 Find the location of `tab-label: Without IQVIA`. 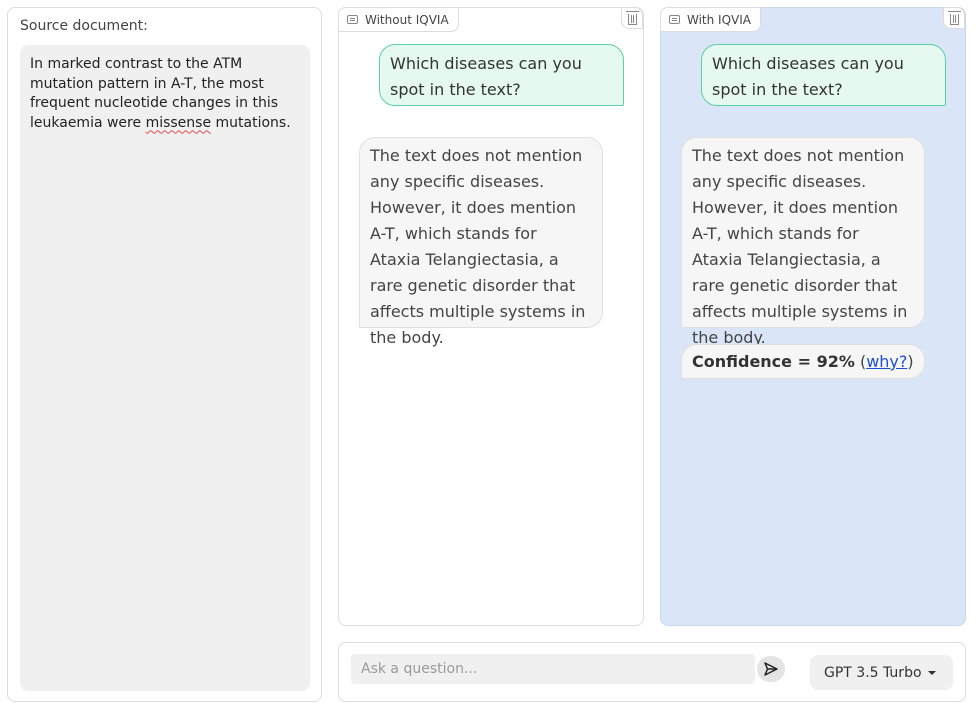

tab-label: Without IQVIA is located at coordinates (407, 19).